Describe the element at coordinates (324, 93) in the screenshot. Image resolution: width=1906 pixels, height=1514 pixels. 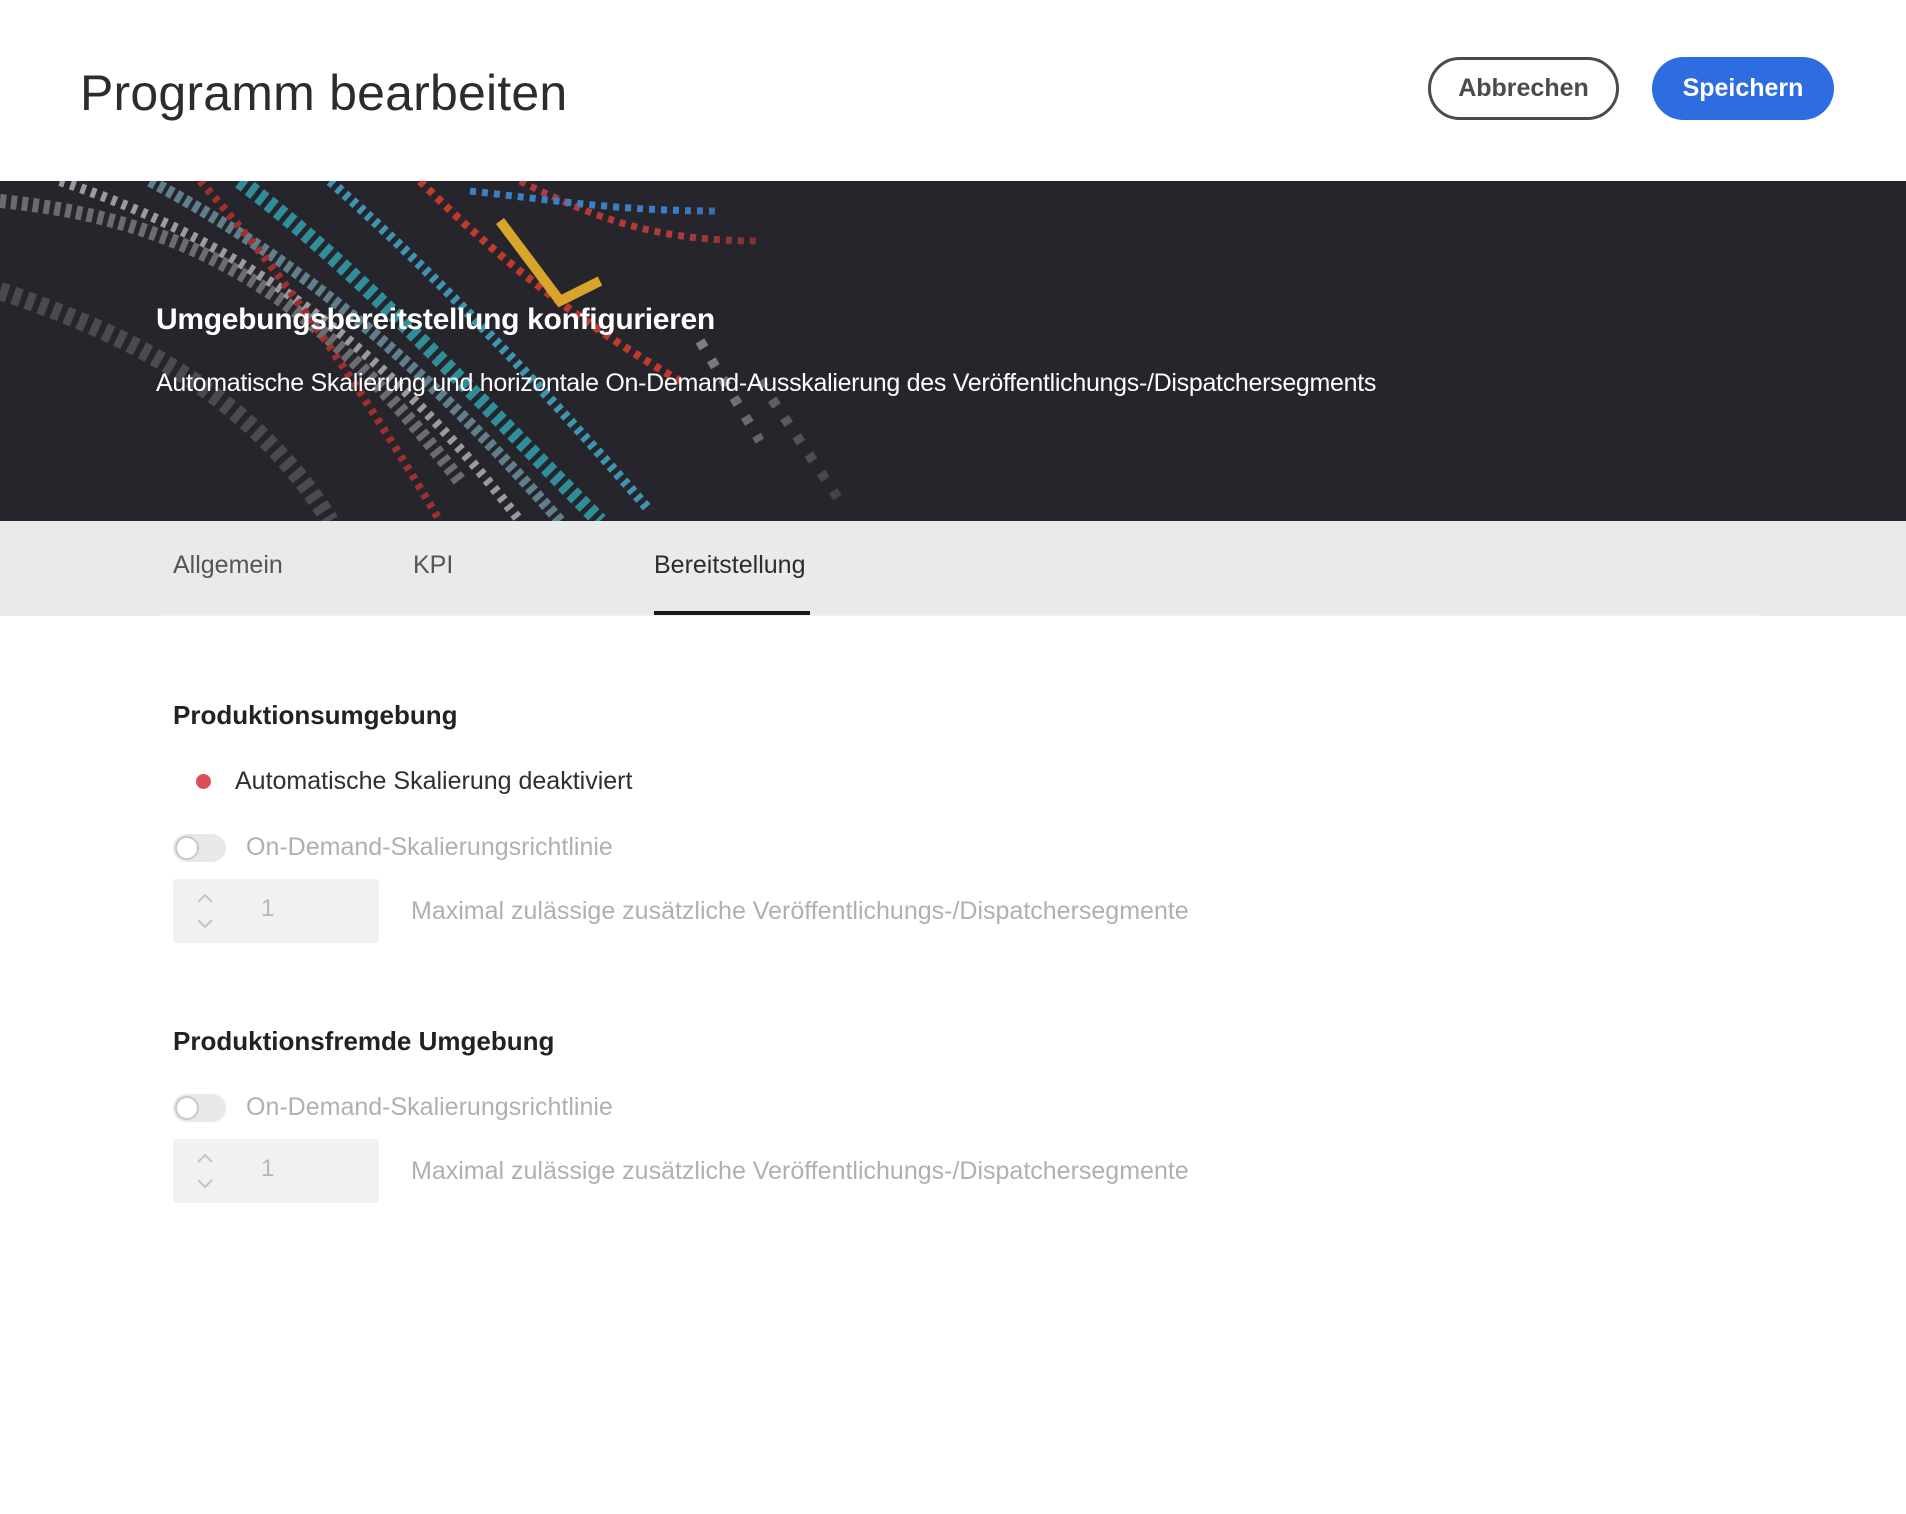
I see `page-title: Programm bearbeiten` at that location.